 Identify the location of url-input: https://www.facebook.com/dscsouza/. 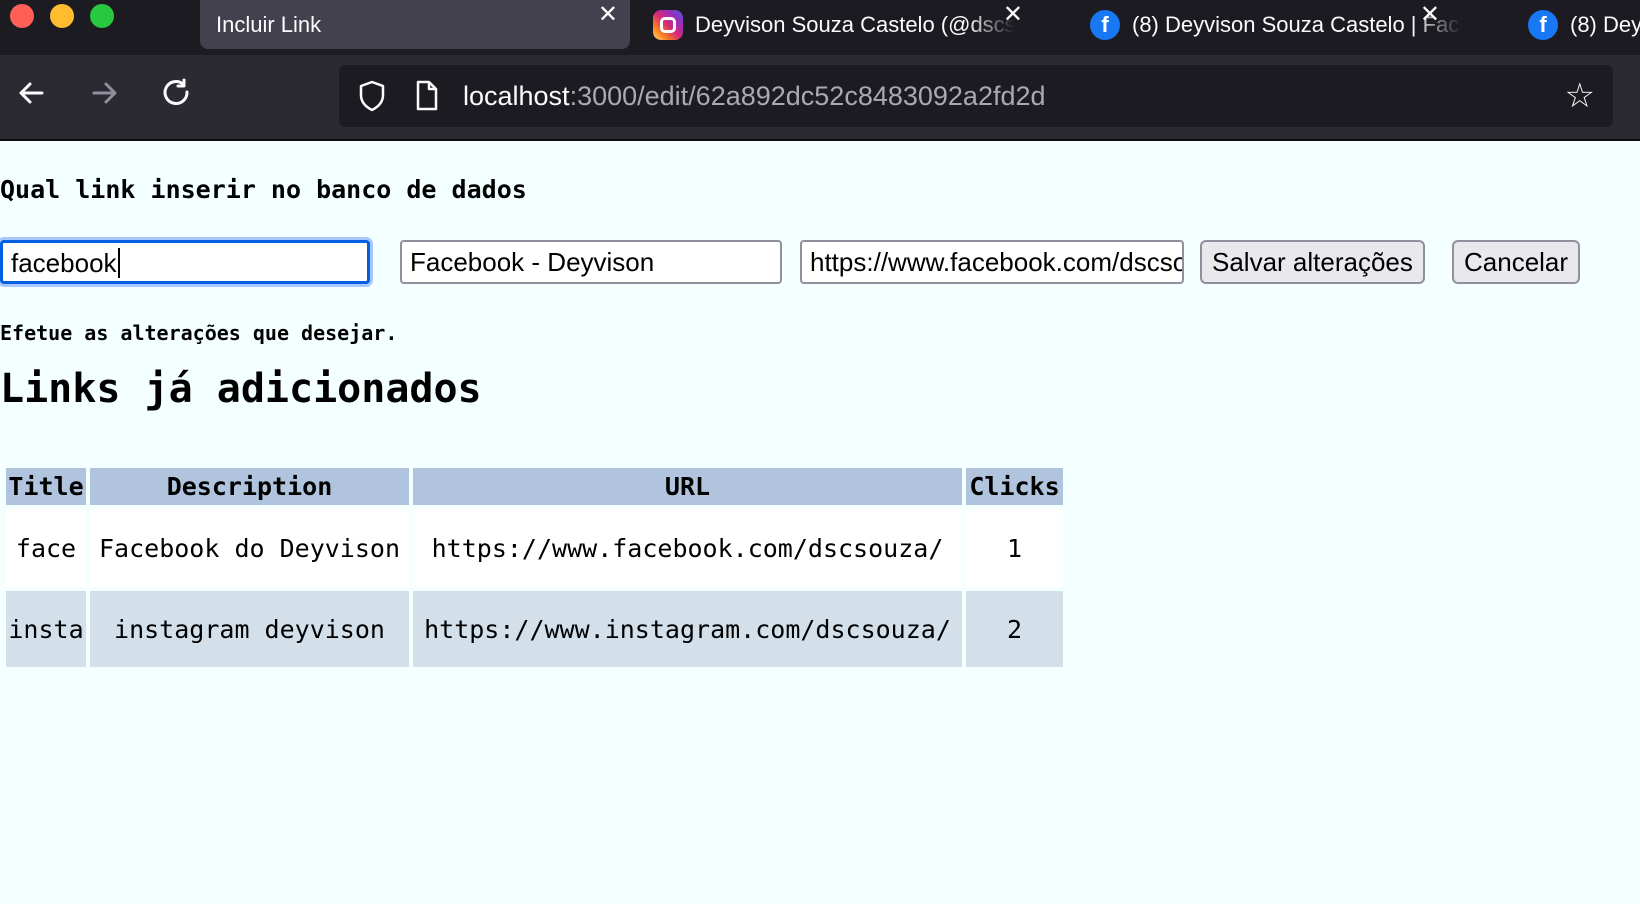
(992, 262).